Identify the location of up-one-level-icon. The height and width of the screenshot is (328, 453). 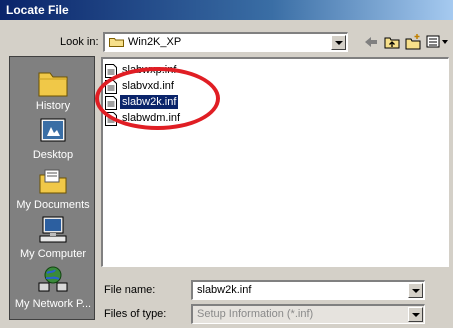
(392, 42).